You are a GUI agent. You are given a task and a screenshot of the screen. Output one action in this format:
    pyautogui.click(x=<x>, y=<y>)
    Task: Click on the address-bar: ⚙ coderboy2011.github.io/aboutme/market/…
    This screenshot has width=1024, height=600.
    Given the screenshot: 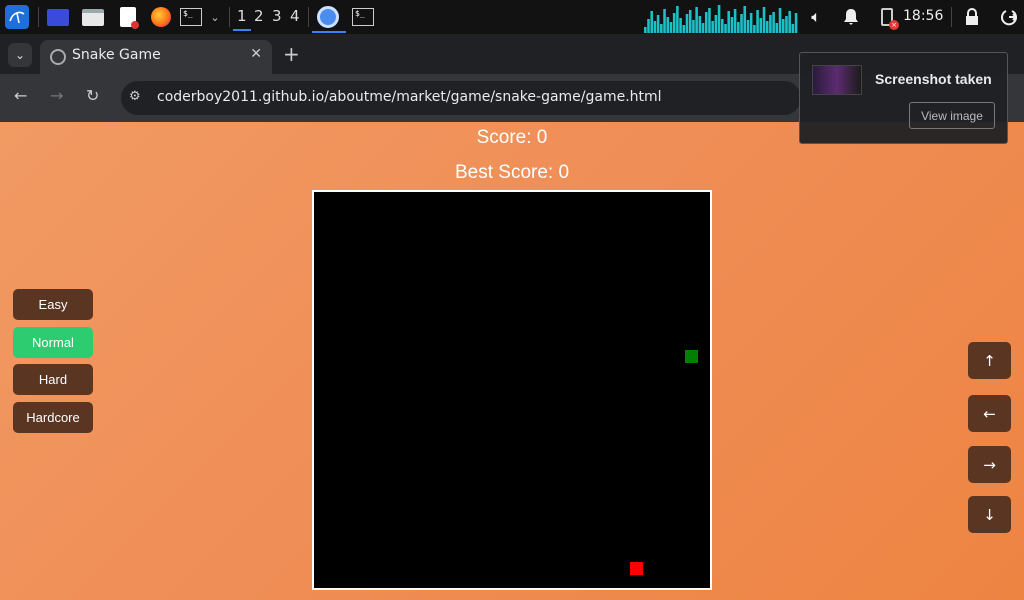 What is the action you would take?
    pyautogui.click(x=461, y=98)
    